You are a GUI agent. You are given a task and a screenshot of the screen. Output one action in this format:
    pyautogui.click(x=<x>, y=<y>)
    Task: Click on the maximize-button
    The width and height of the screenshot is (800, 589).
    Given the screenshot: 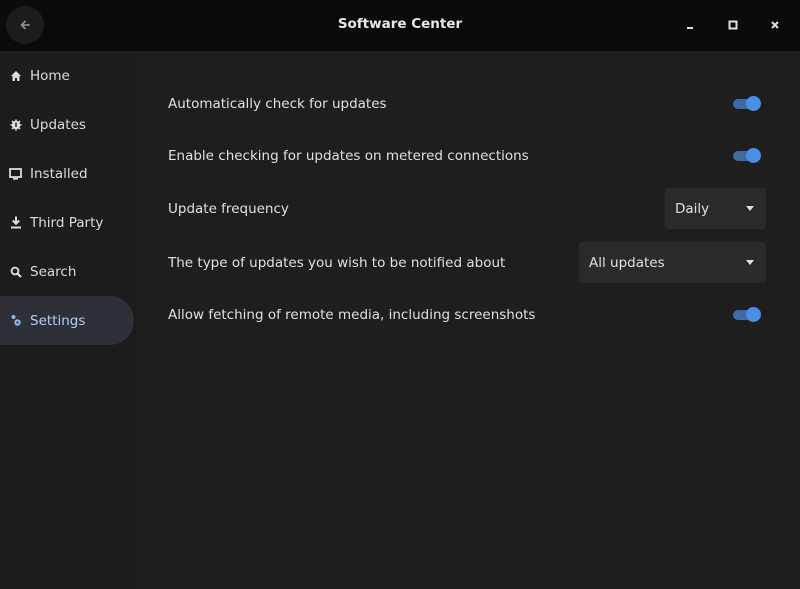 What is the action you would take?
    pyautogui.click(x=733, y=25)
    